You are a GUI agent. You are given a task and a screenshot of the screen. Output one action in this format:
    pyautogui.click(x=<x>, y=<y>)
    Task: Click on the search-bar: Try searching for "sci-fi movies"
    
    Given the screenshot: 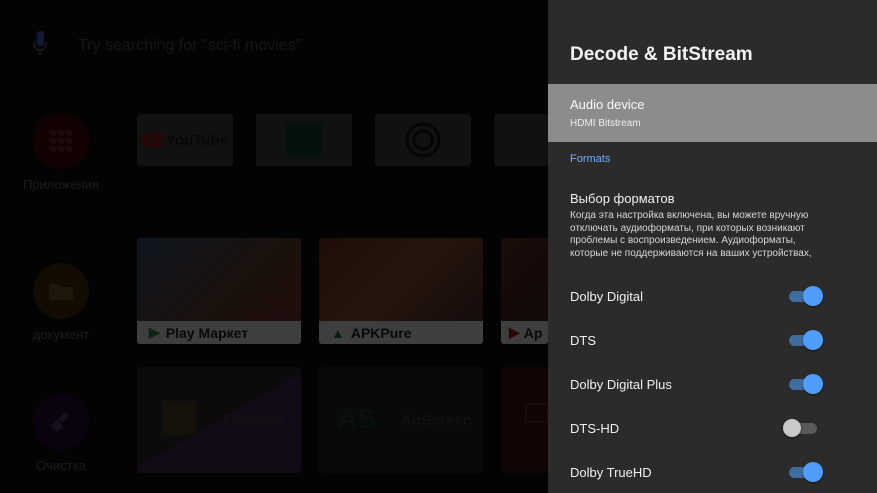 What is the action you would take?
    pyautogui.click(x=166, y=45)
    